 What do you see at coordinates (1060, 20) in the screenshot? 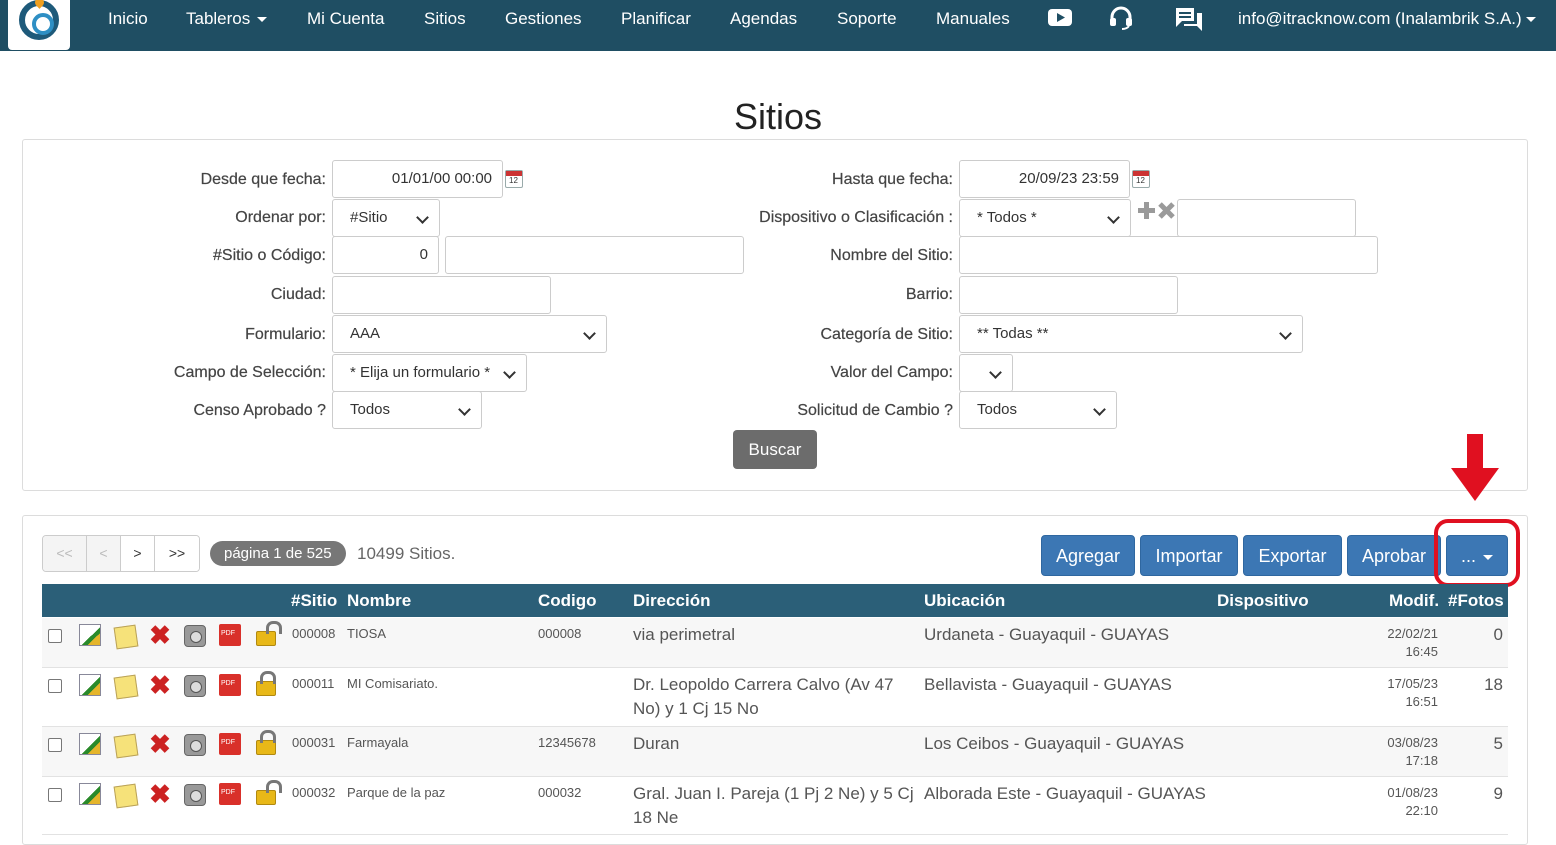
I see `youtube-icon` at bounding box center [1060, 20].